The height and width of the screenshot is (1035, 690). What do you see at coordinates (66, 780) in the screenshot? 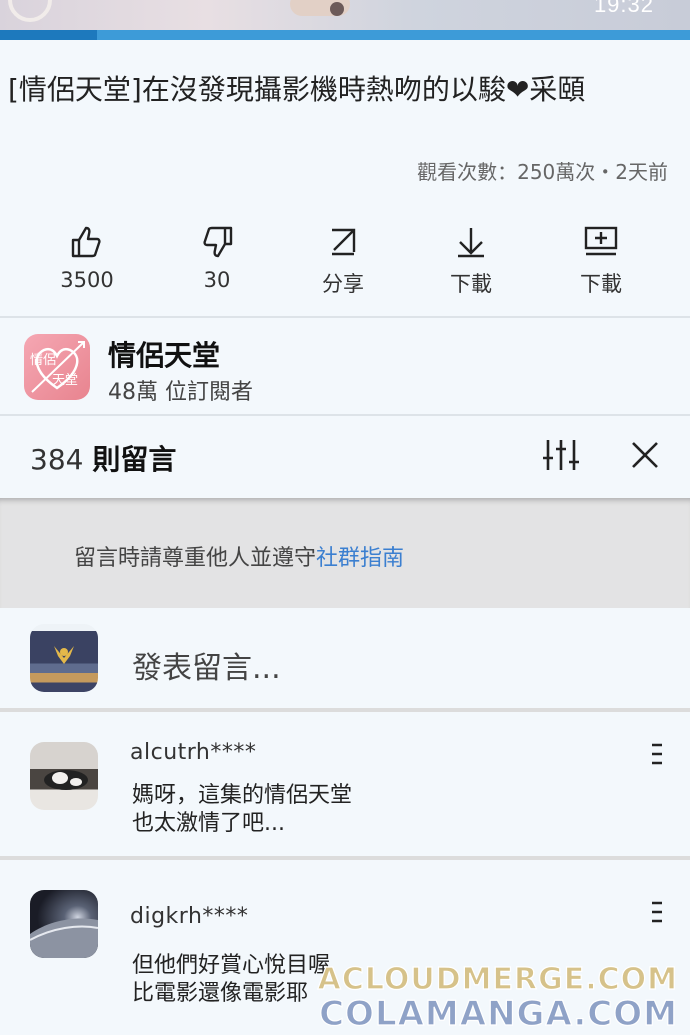
I see `cat-photo-icon` at bounding box center [66, 780].